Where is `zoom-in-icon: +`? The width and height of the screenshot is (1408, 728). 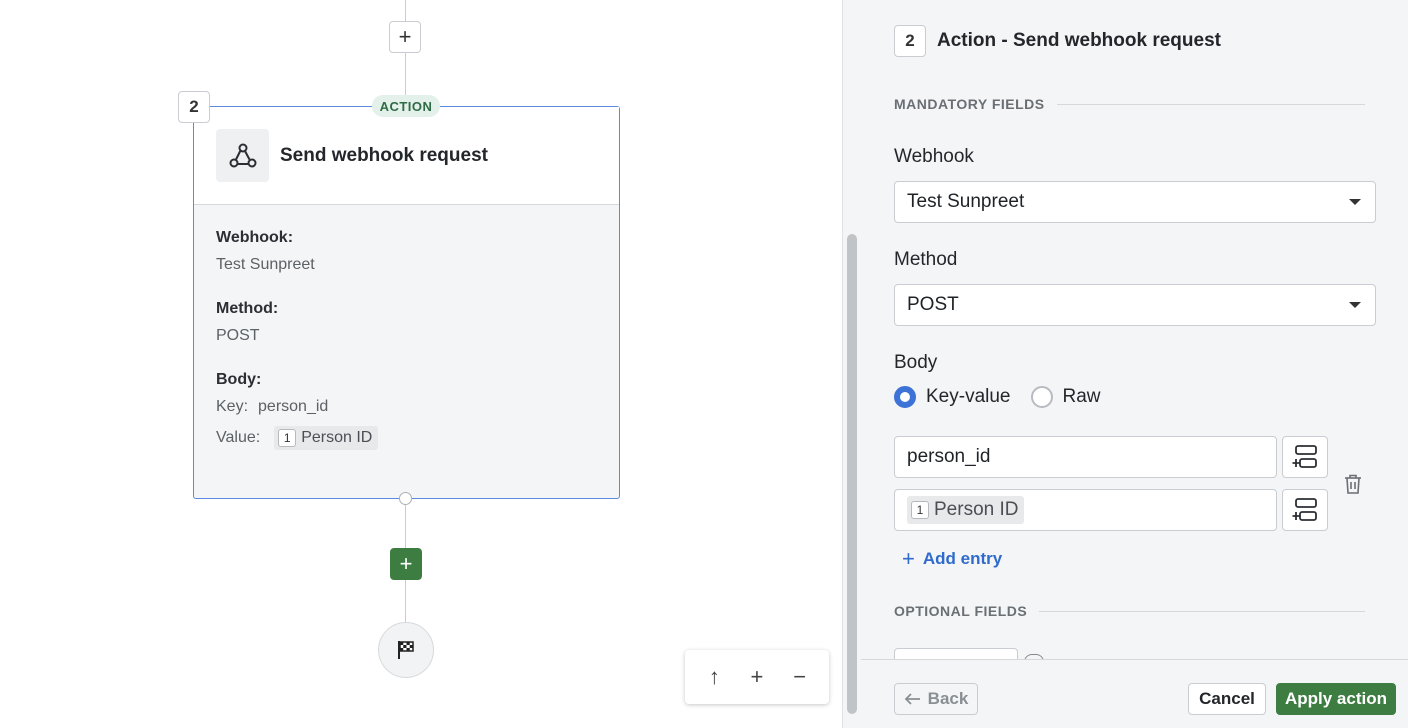 zoom-in-icon: + is located at coordinates (757, 677).